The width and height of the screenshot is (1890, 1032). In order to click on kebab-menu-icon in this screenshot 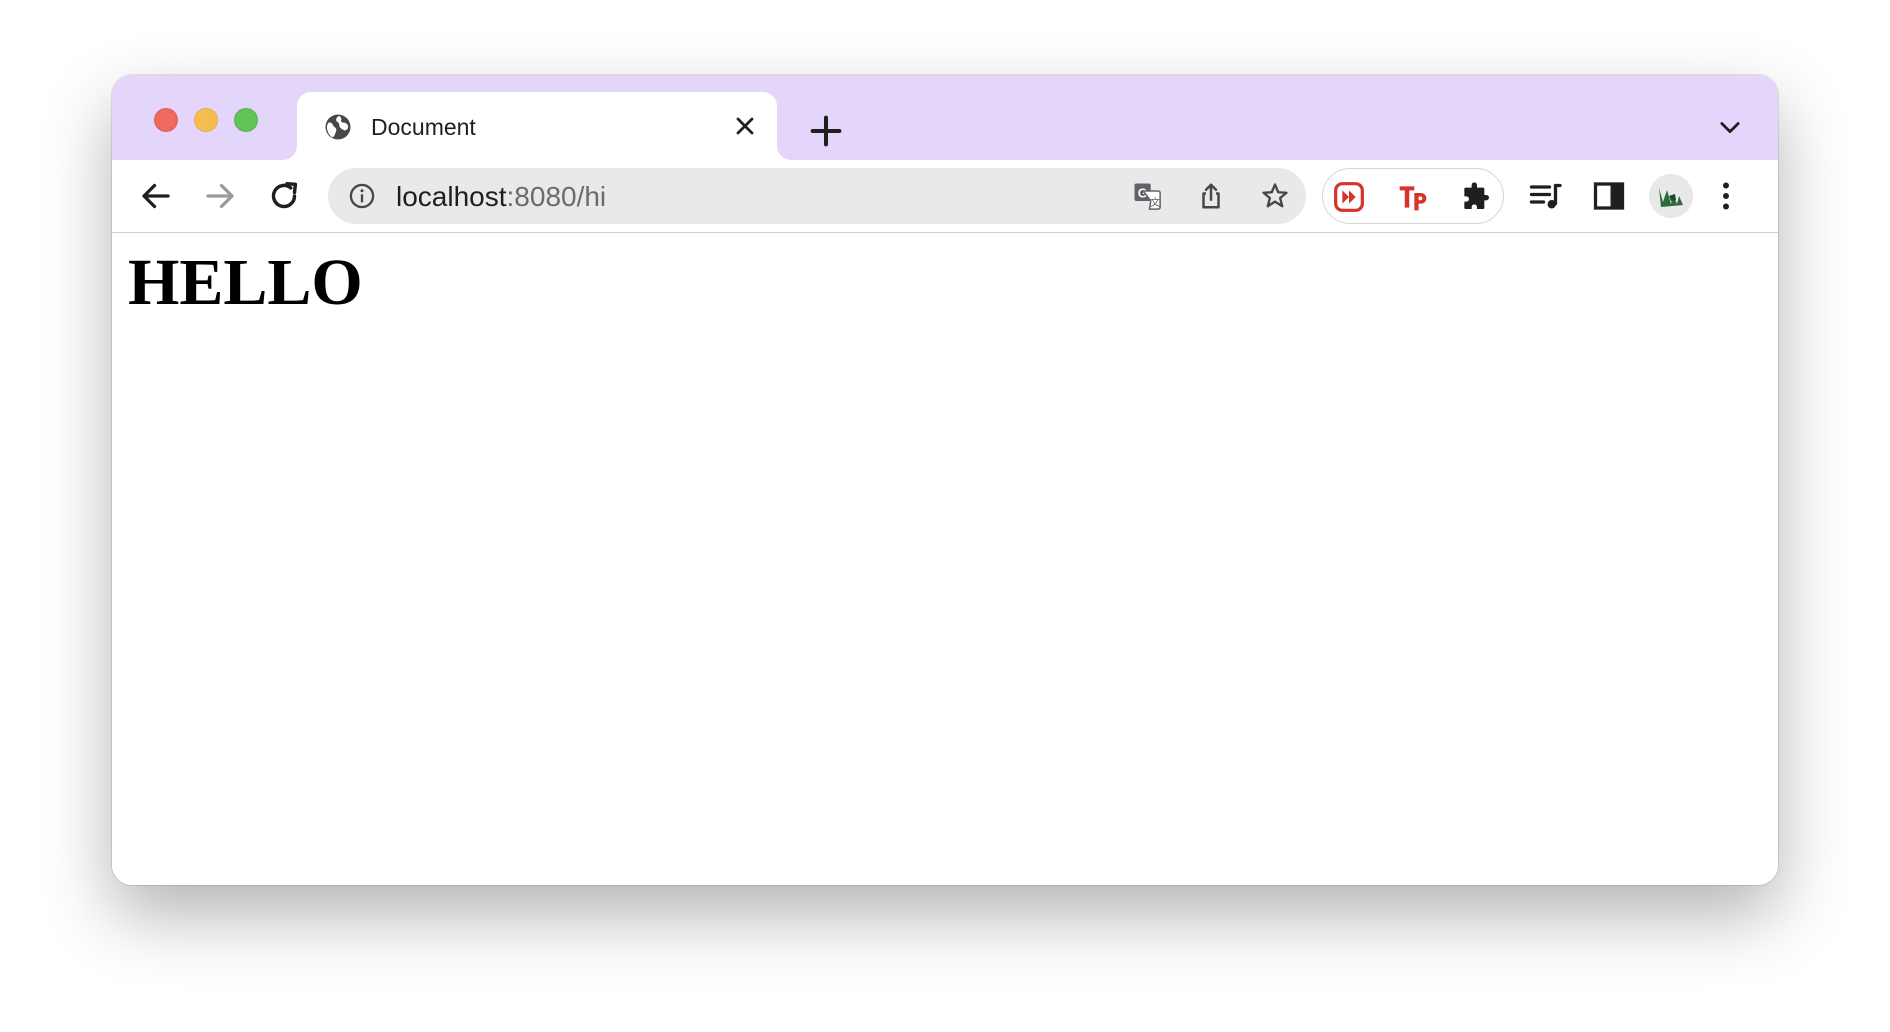, I will do `click(1726, 196)`.